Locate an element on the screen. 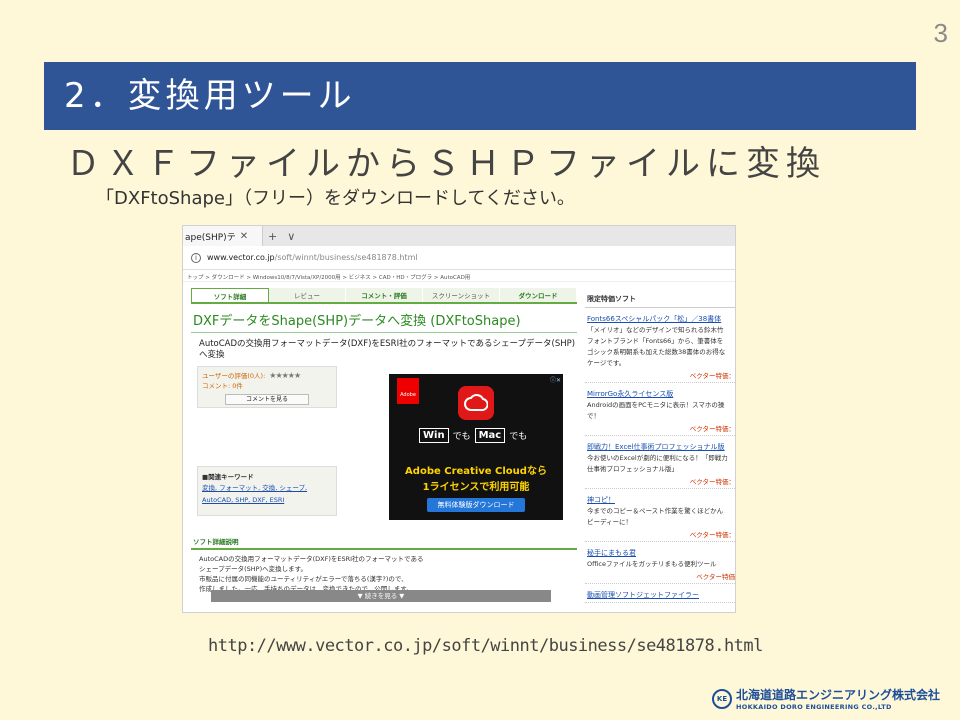  ad-choices-icon: ⓘ✕ is located at coordinates (555, 379).